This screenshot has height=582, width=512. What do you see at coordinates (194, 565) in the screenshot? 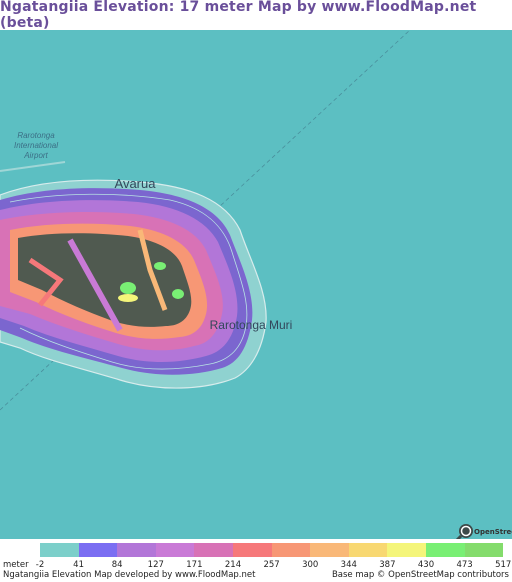
I see `legend-tick-label: 171` at bounding box center [194, 565].